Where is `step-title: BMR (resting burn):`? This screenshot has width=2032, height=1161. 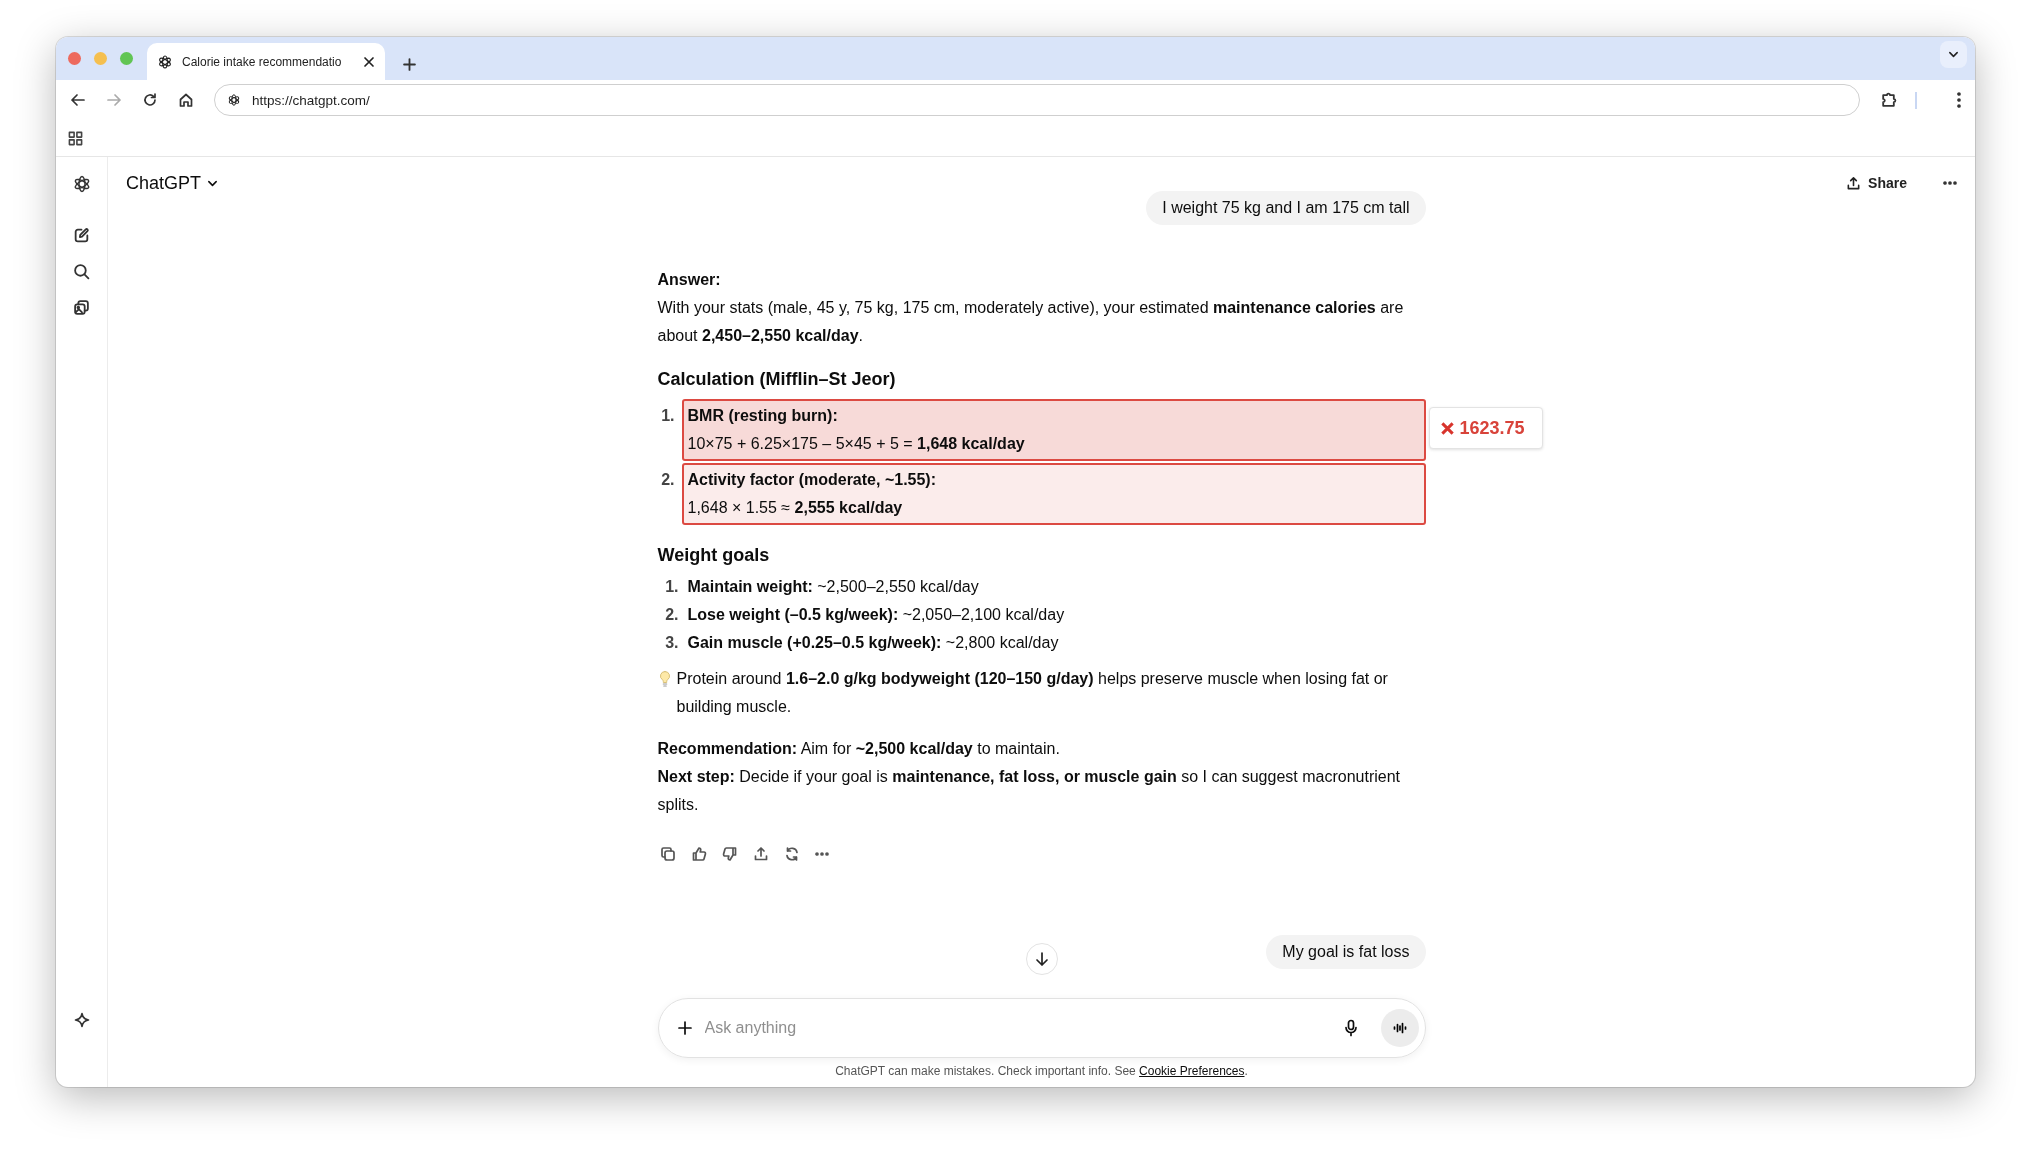
step-title: BMR (resting burn): is located at coordinates (763, 416).